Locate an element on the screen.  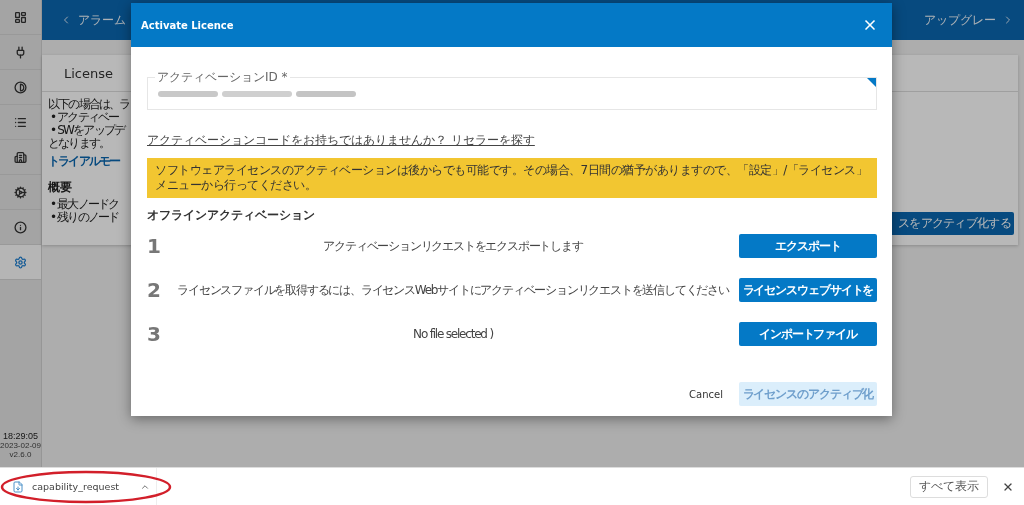
close-button is located at coordinates (870, 25).